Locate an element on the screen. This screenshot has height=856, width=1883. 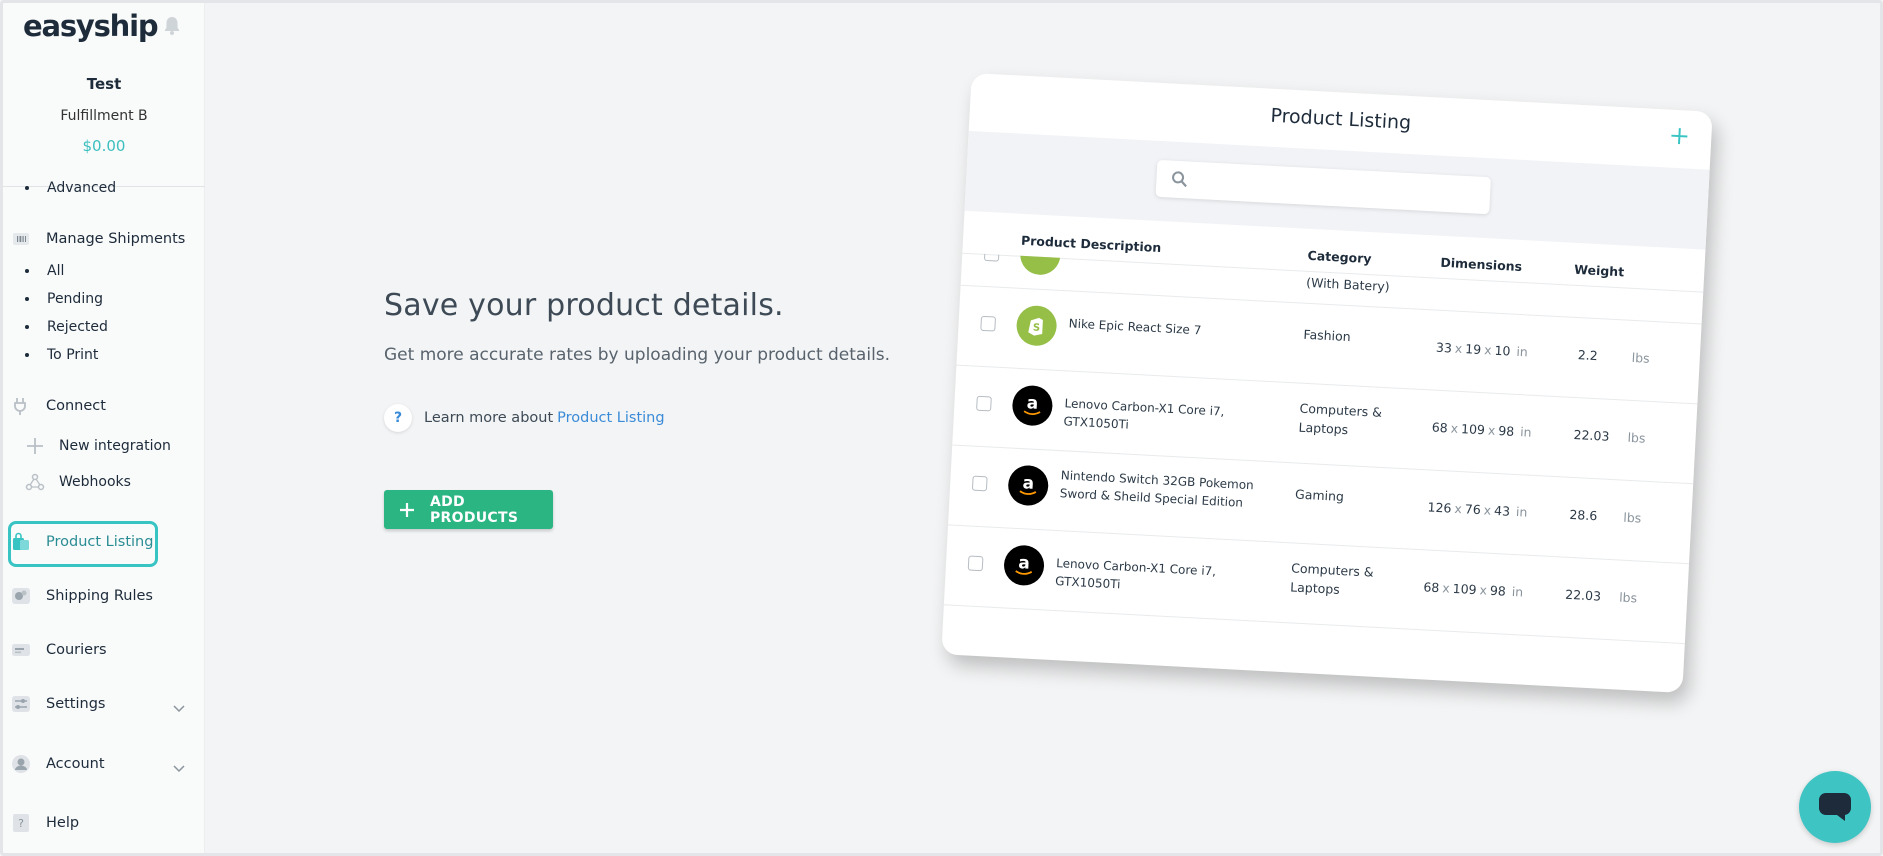
sidebar-item-advanced: Advanced is located at coordinates (70, 188).